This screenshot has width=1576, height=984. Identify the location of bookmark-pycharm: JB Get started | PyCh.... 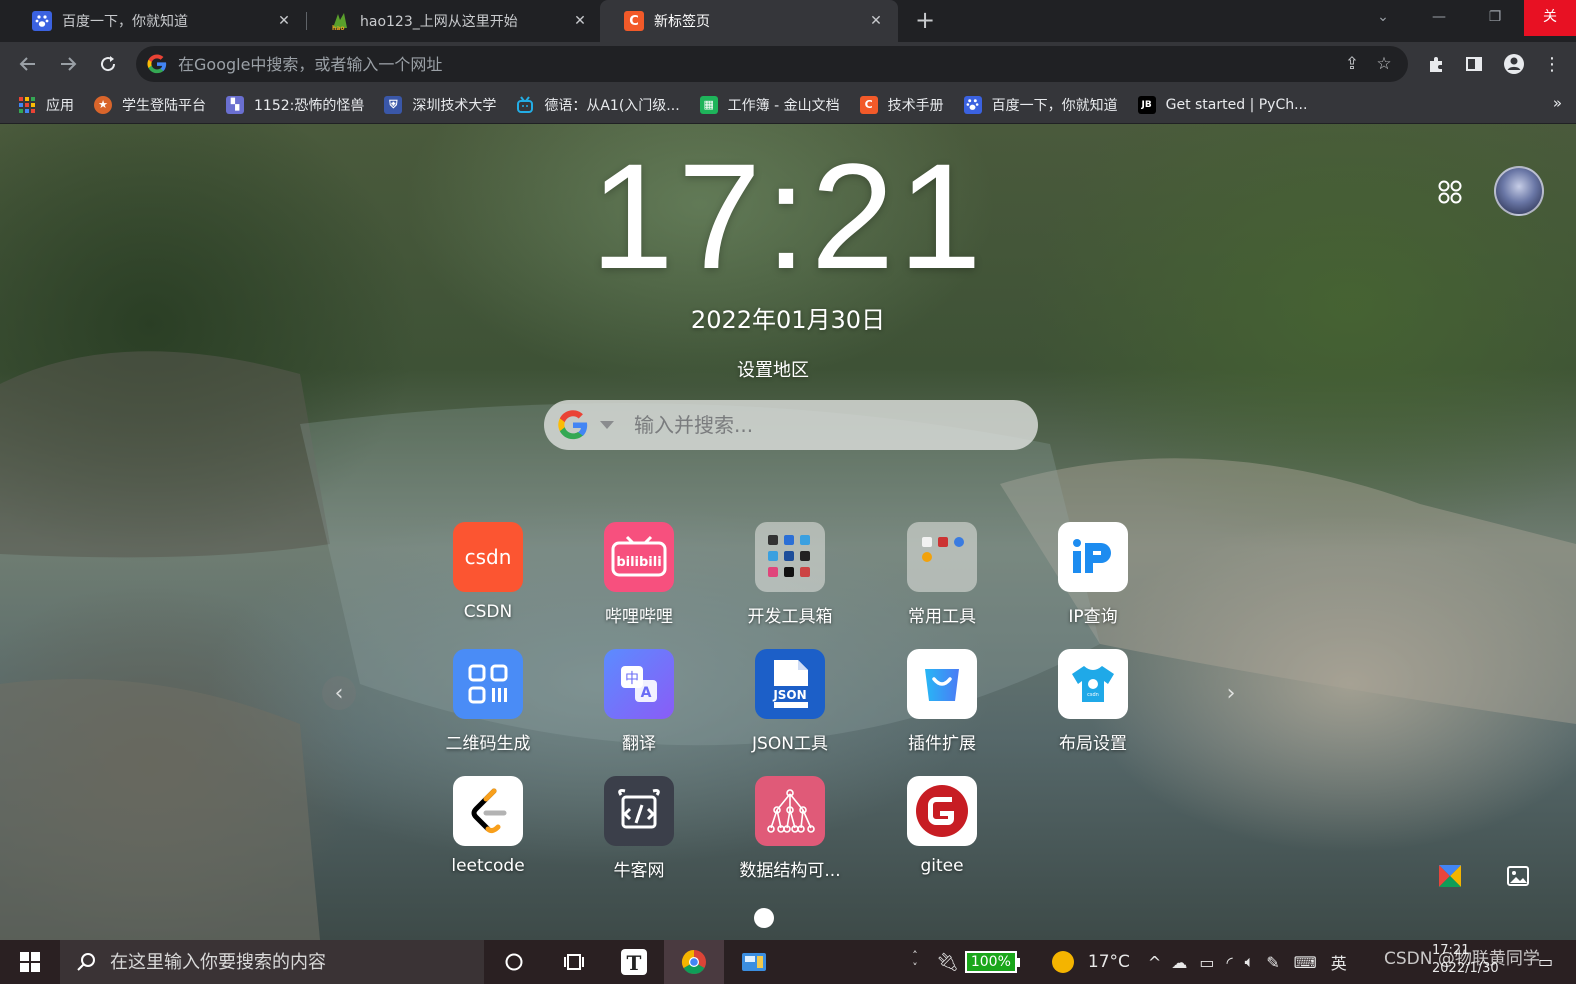
(1222, 104).